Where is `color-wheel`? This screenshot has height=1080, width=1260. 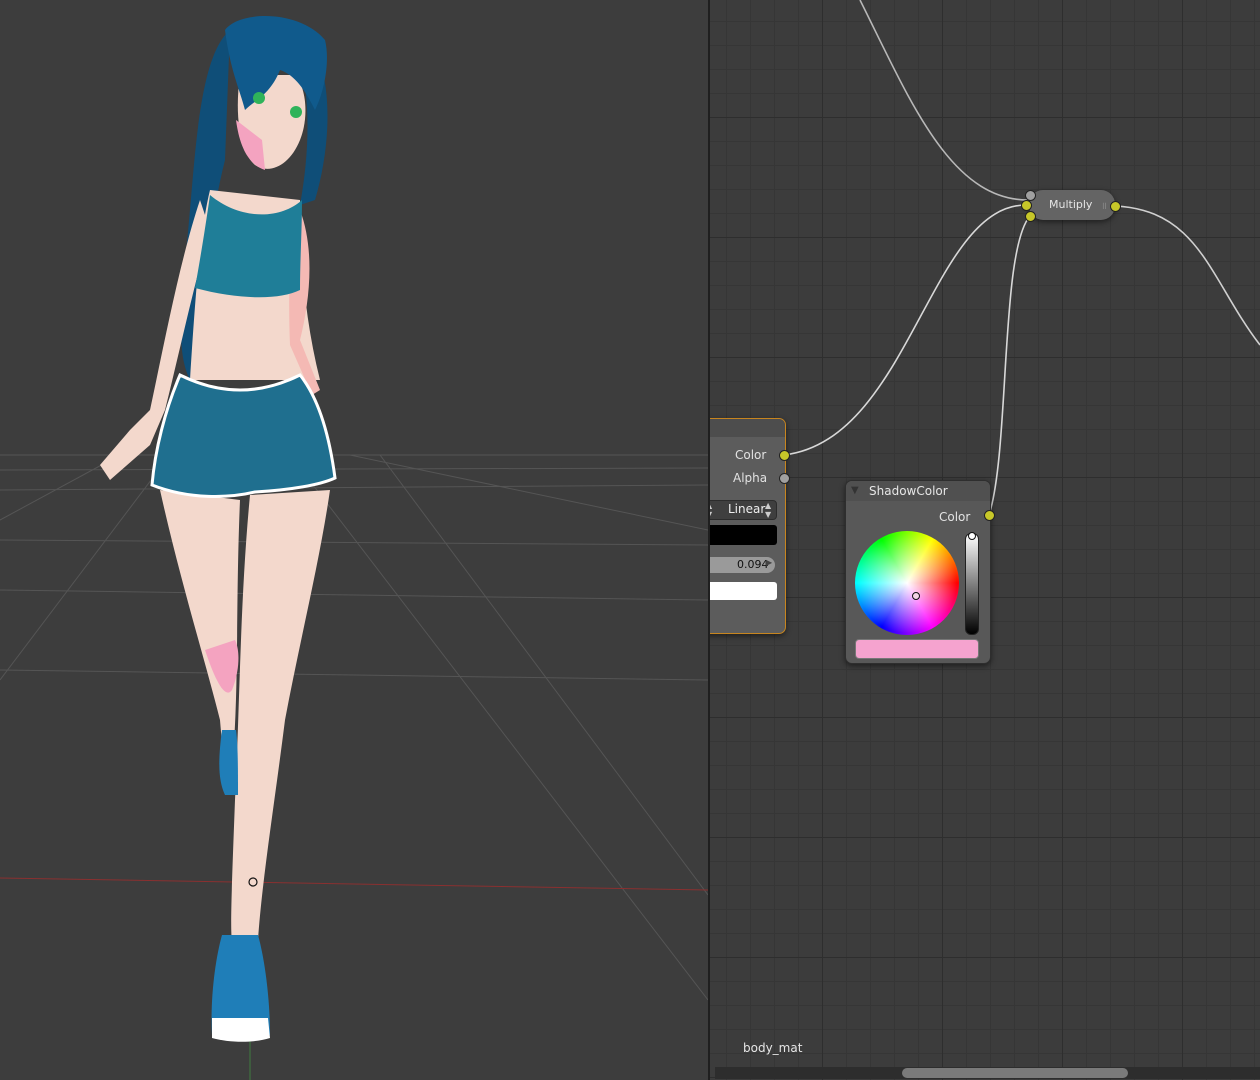 color-wheel is located at coordinates (907, 583).